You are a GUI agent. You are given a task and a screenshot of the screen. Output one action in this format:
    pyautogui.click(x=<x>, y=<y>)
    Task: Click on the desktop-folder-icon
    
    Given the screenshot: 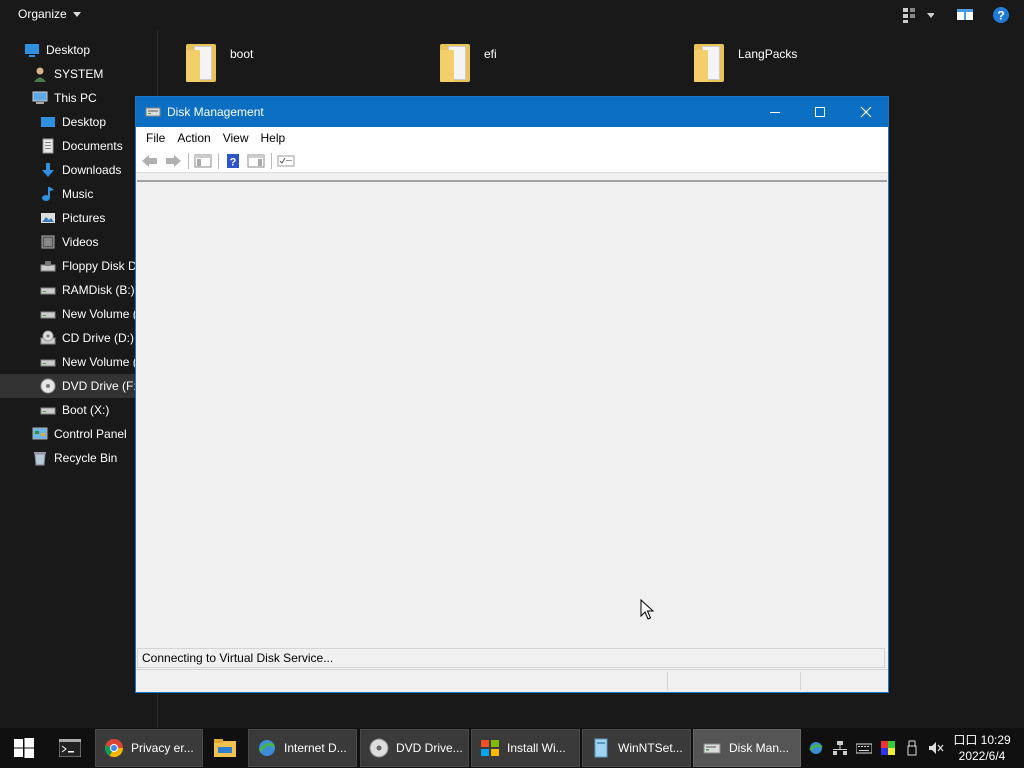 What is the action you would take?
    pyautogui.click(x=48, y=122)
    